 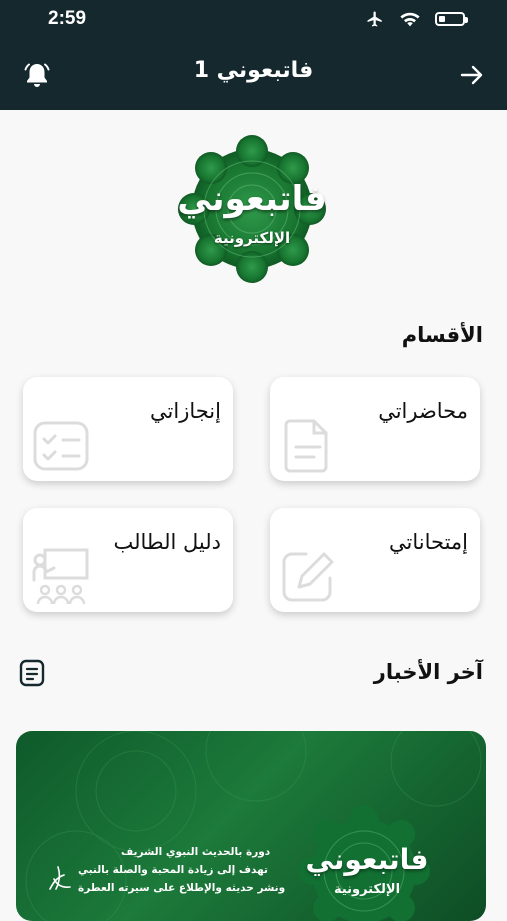 What do you see at coordinates (423, 411) in the screenshot?
I see `lectures-label: محاضراتي` at bounding box center [423, 411].